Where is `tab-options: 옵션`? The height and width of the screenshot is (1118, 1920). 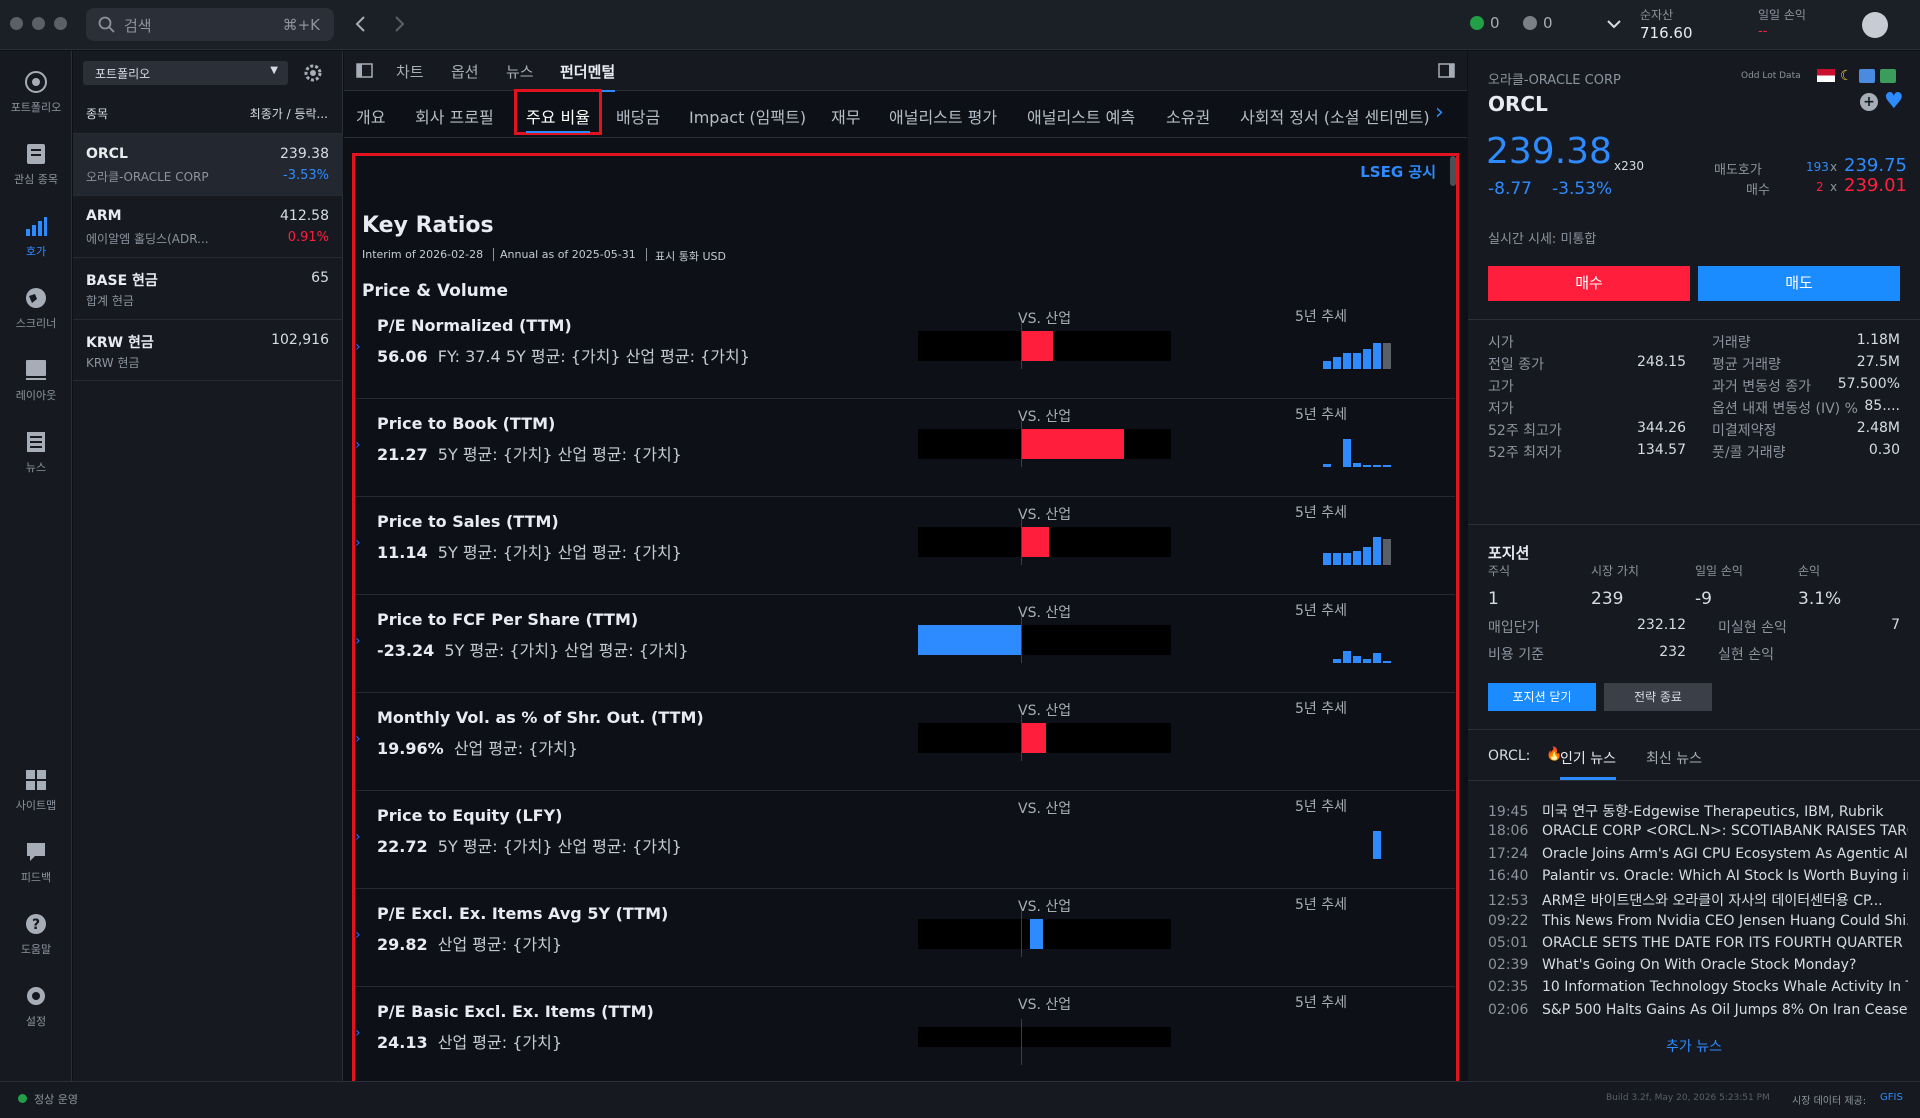
tab-options: 옵션 is located at coordinates (465, 71).